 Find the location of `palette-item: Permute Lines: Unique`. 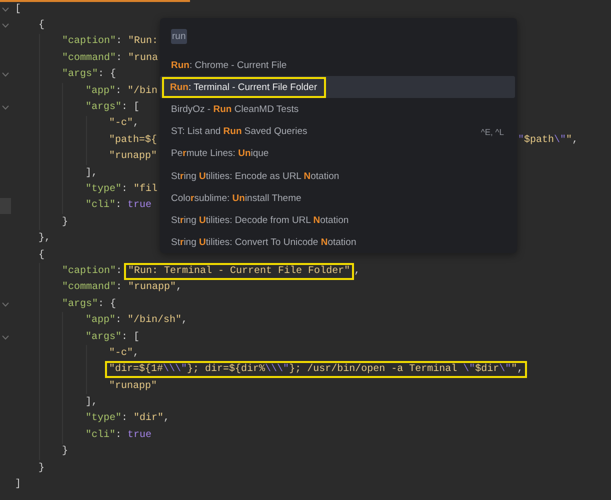

palette-item: Permute Lines: Unique is located at coordinates (337, 153).